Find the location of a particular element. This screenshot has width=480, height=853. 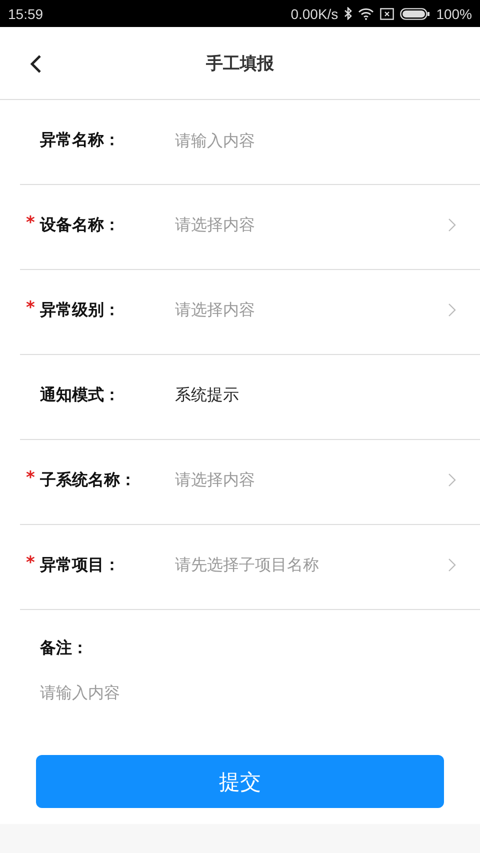

form-row: * 子系统名称： 请选择内容 is located at coordinates (250, 482).